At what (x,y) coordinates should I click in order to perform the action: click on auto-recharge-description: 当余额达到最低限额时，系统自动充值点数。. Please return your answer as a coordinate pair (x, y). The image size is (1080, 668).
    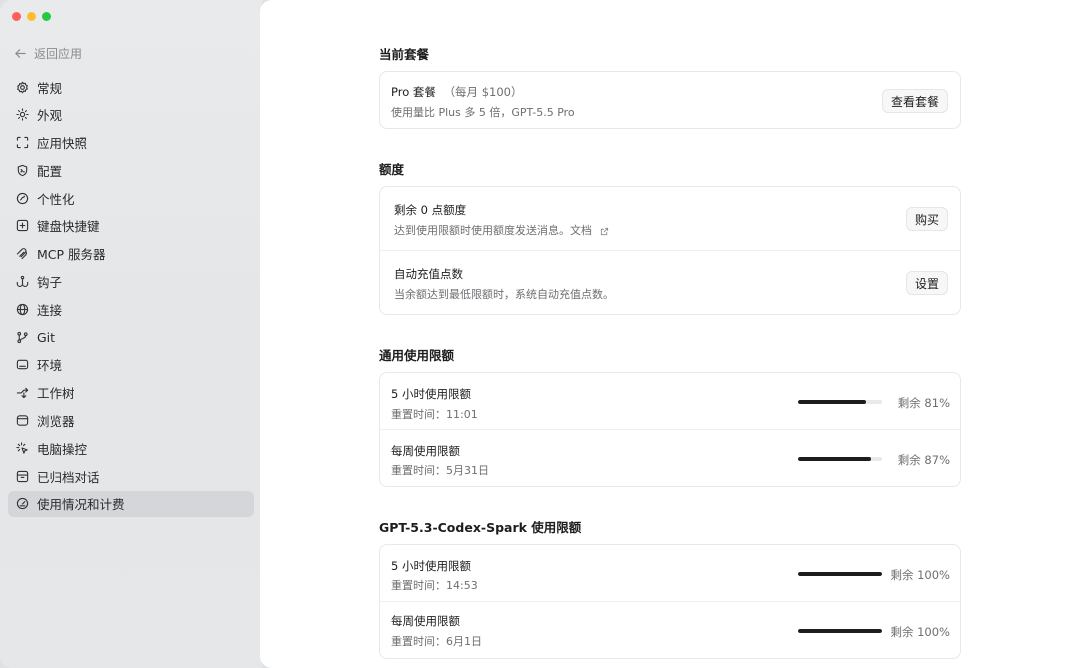
    Looking at the image, I should click on (504, 294).